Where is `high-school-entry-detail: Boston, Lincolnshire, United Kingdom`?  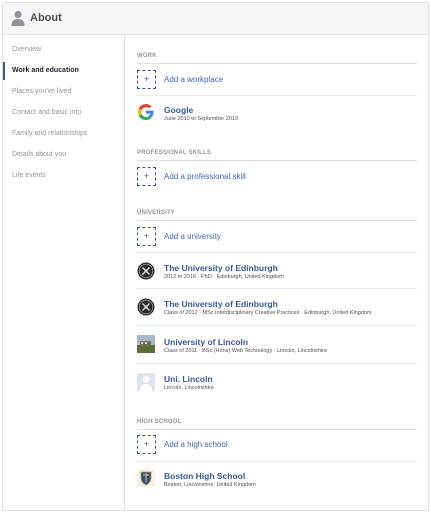 high-school-entry-detail: Boston, Lincolnshire, United Kingdom is located at coordinates (210, 485).